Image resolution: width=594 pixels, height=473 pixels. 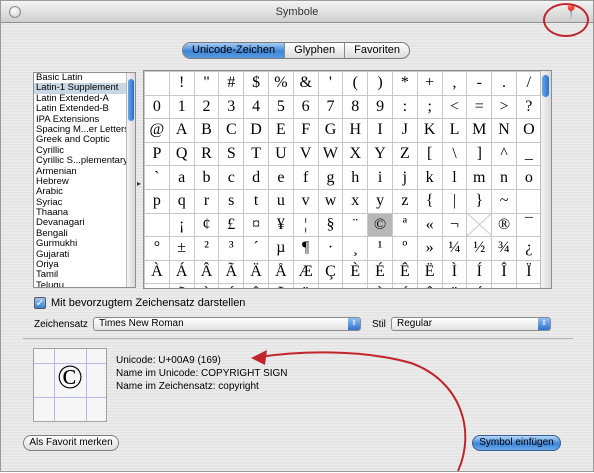 What do you see at coordinates (206, 130) in the screenshot?
I see `glyph-cell: B` at bounding box center [206, 130].